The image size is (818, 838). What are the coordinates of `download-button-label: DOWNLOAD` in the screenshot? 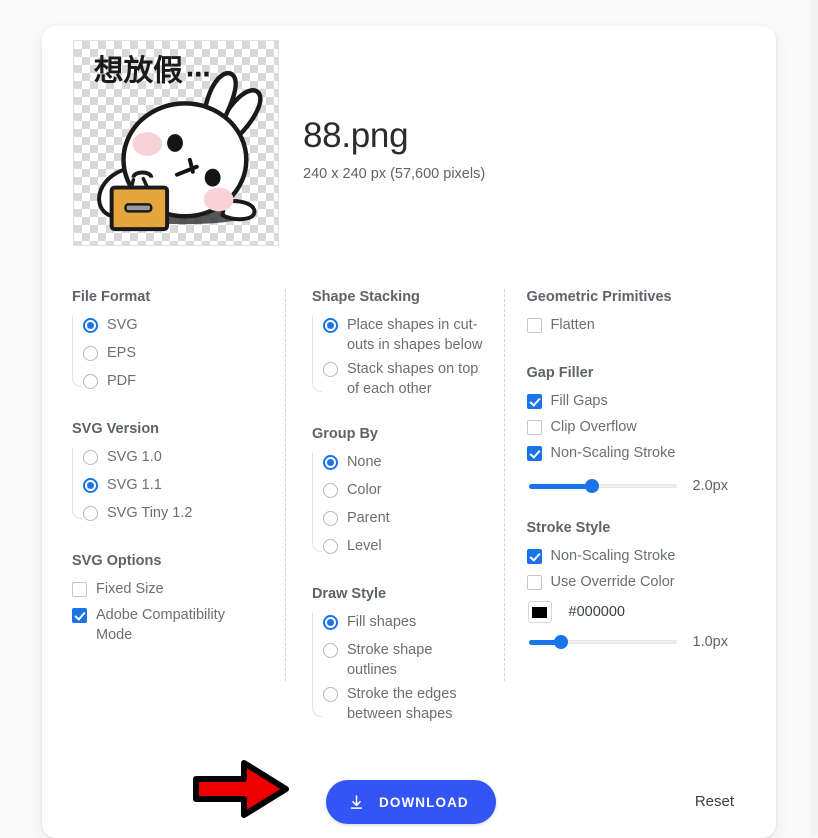 It's located at (424, 802).